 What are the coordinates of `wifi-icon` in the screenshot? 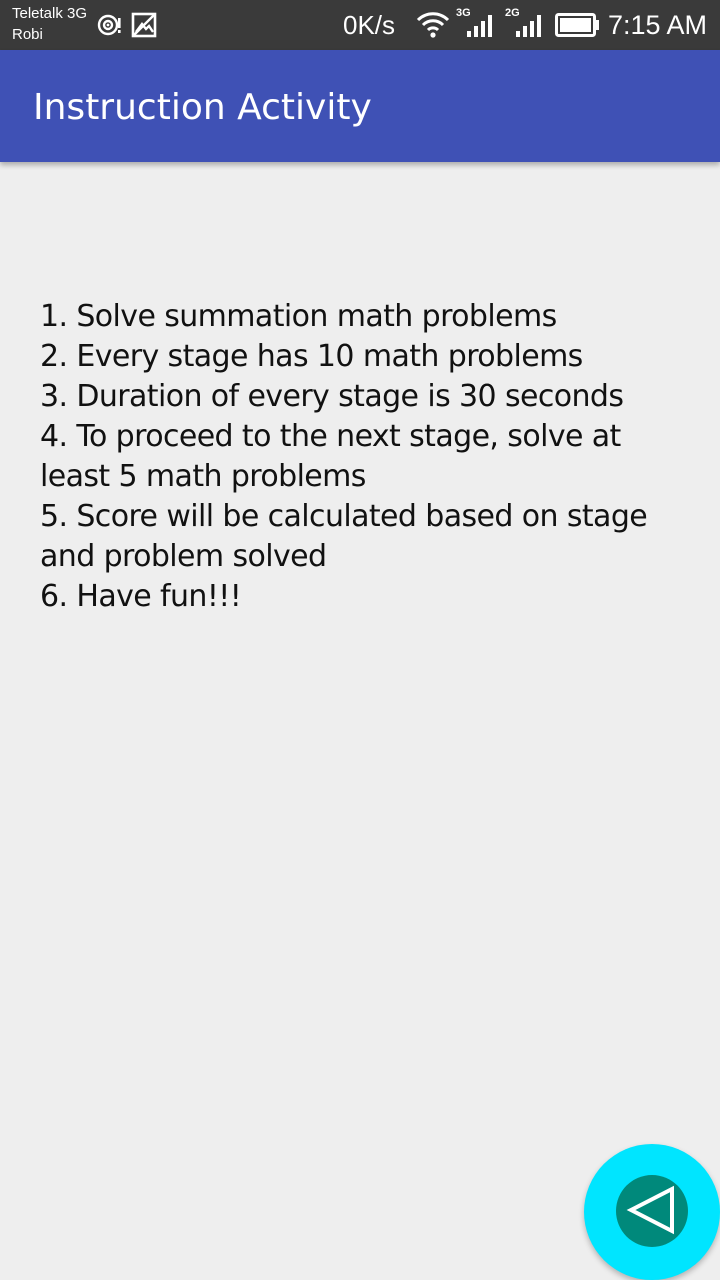 It's located at (433, 27).